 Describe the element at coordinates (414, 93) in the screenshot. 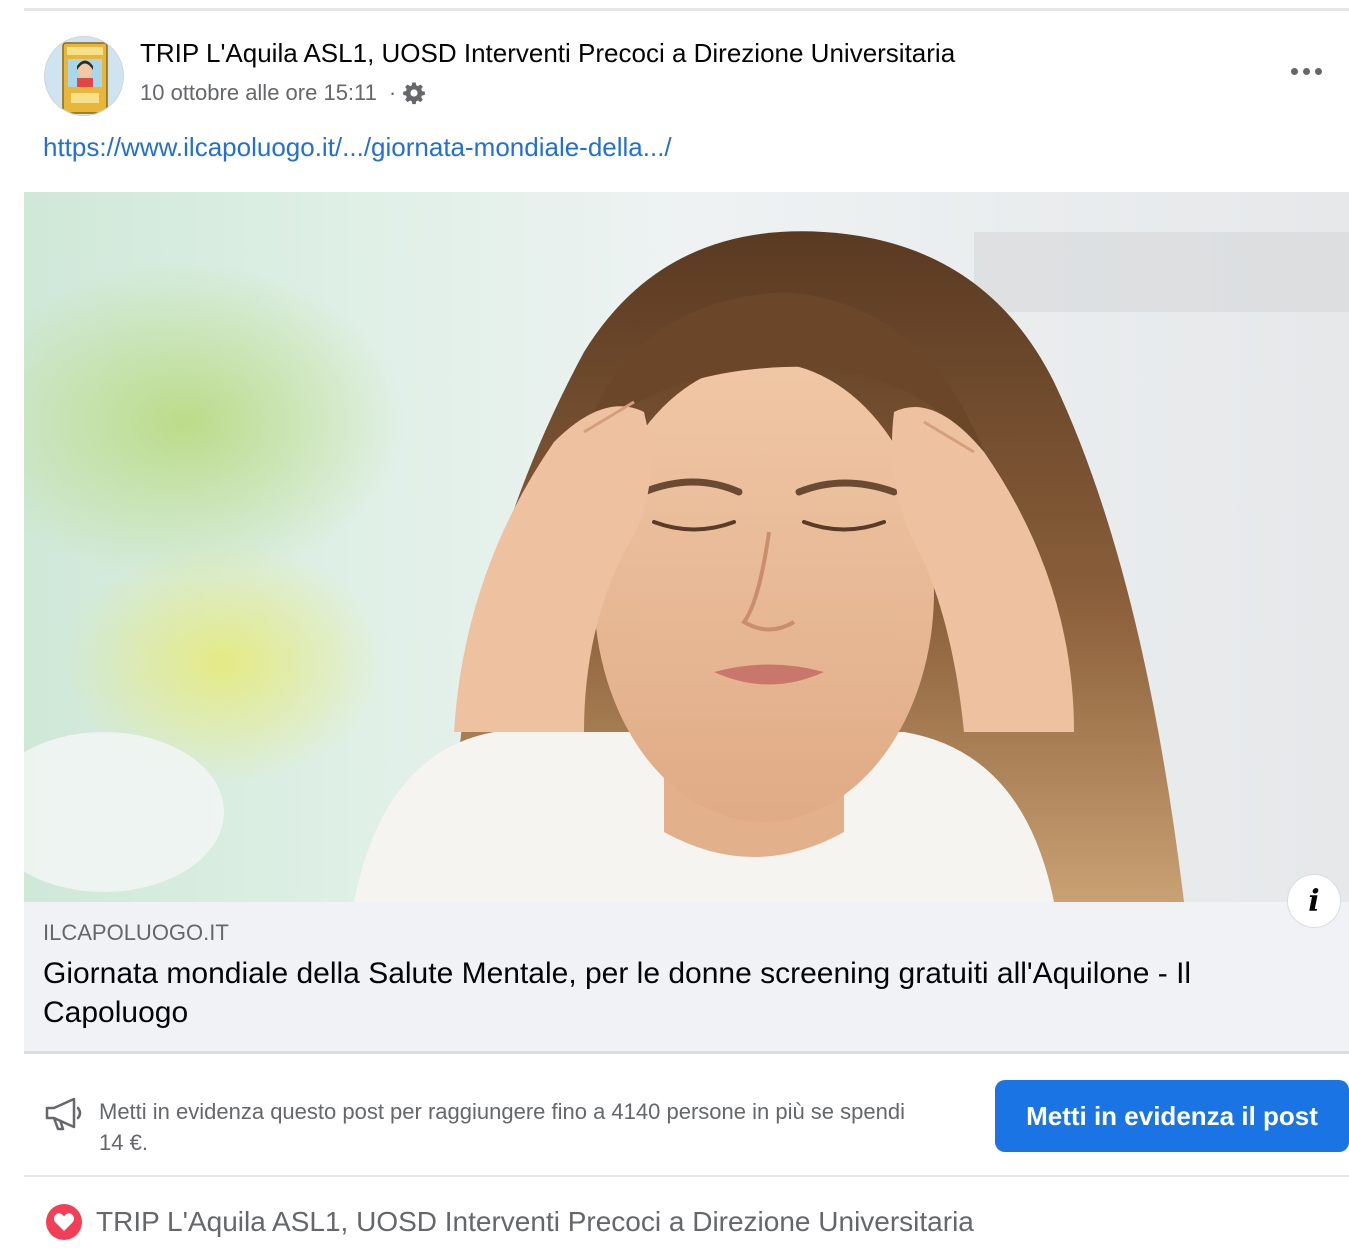

I see `gear-icon` at that location.